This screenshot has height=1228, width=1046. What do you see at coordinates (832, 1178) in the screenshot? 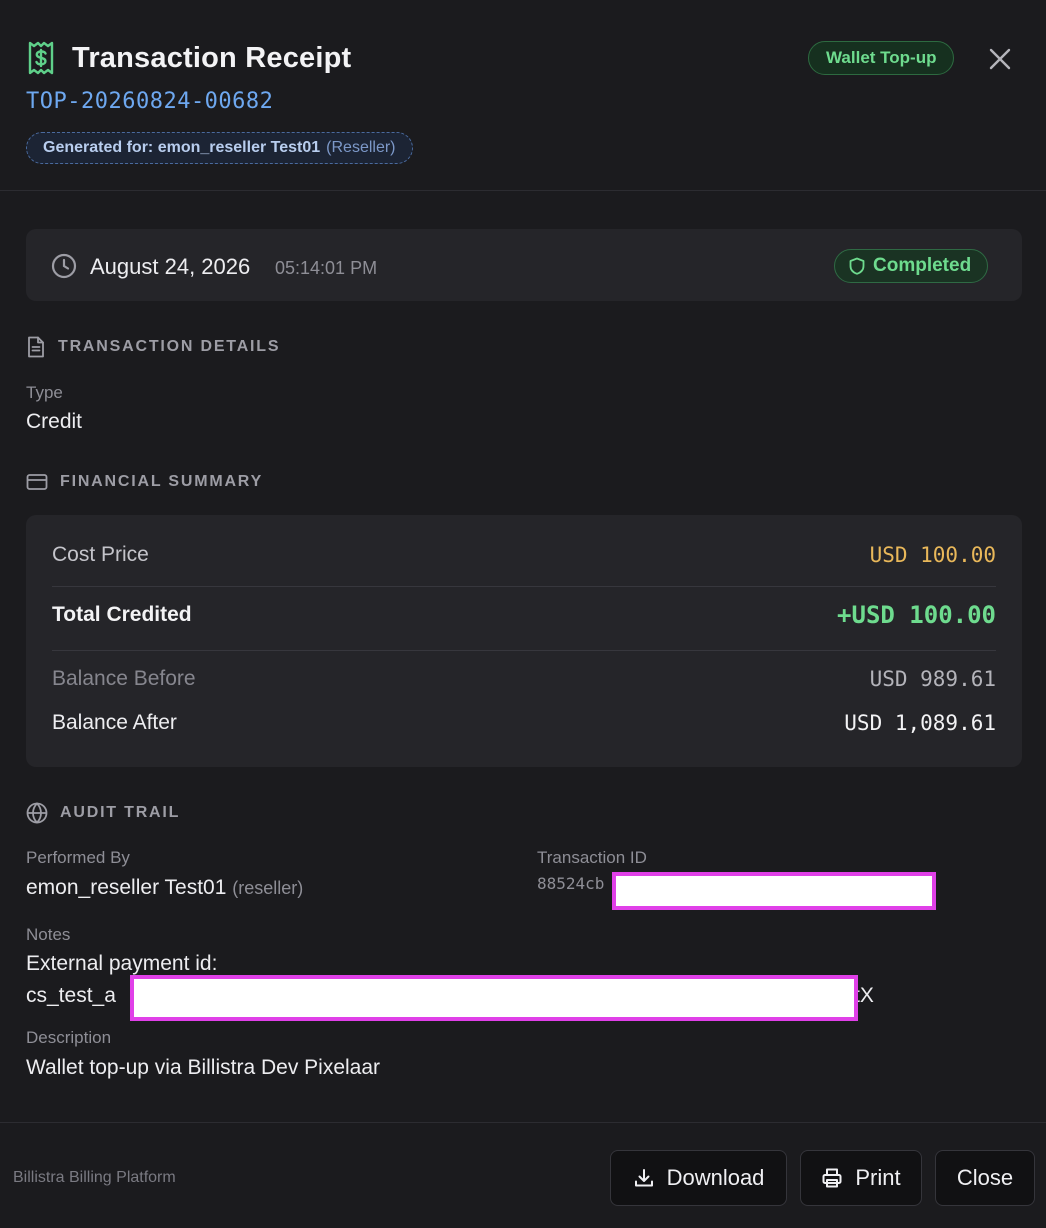
I see `printer-icon` at bounding box center [832, 1178].